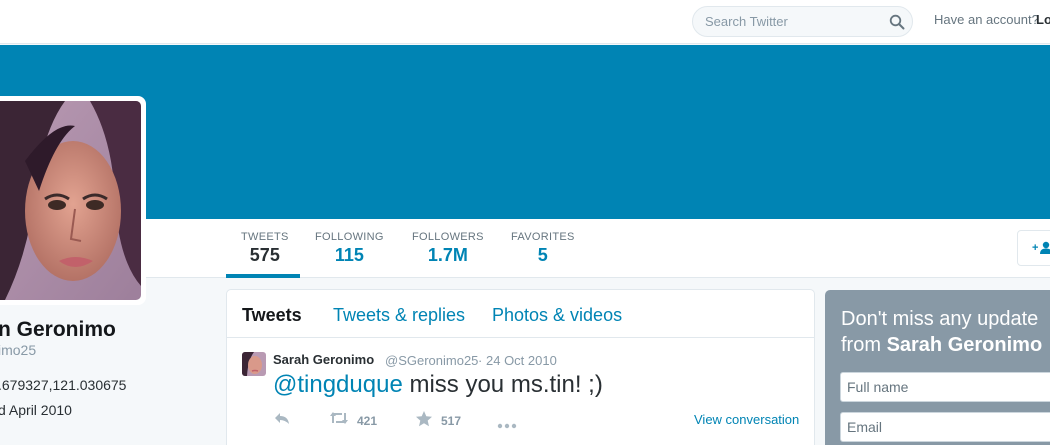 The width and height of the screenshot is (1050, 445). I want to click on stat-following: FOLLOWING 115, so click(349, 248).